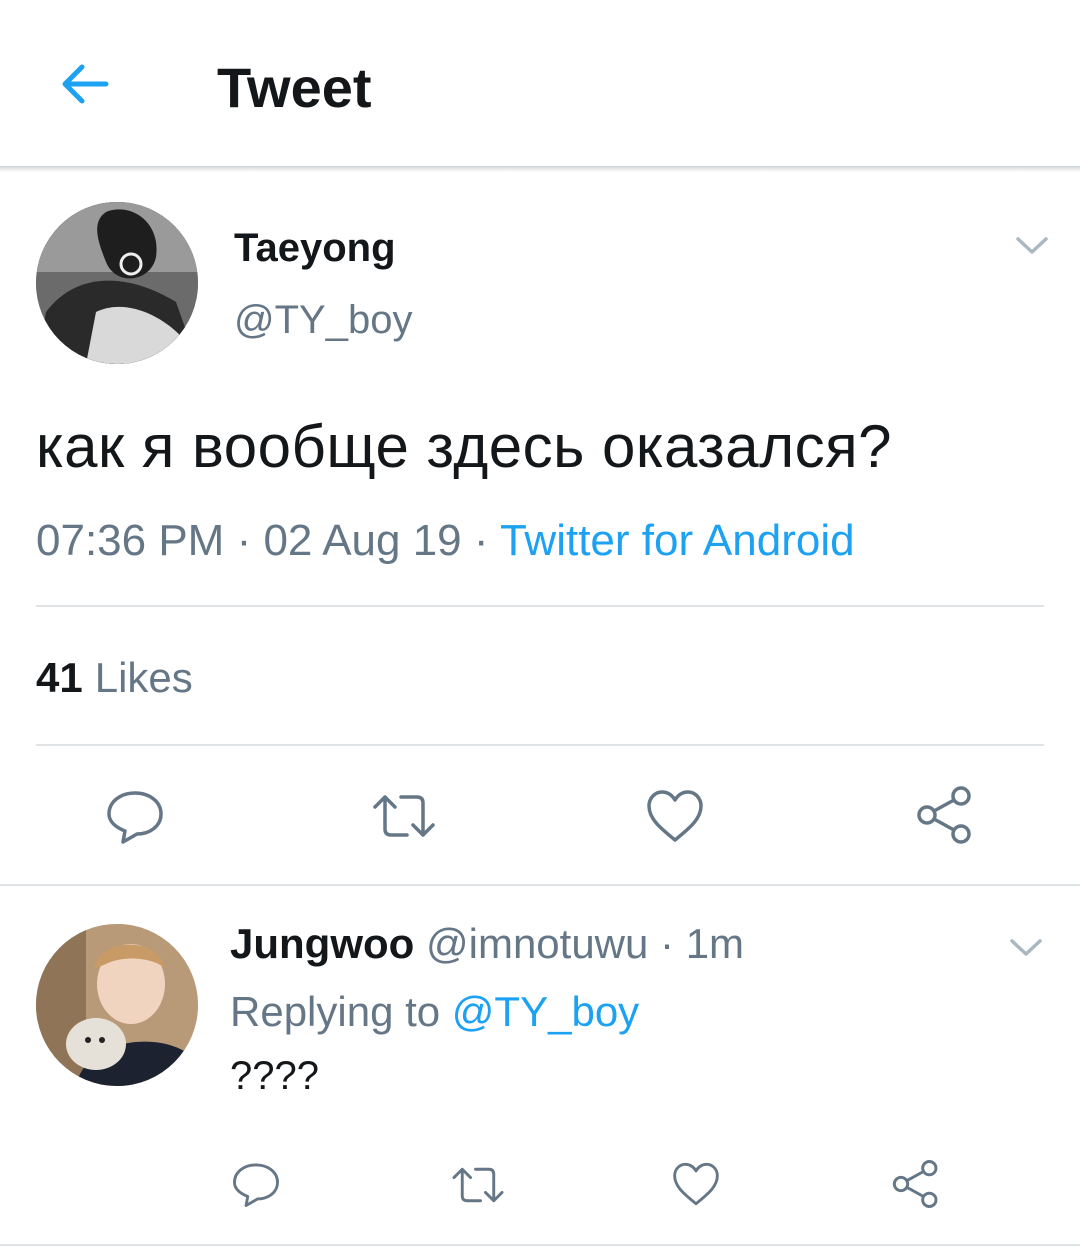 Image resolution: width=1080 pixels, height=1252 pixels. Describe the element at coordinates (143, 677) in the screenshot. I see `likes-label: Likes` at that location.